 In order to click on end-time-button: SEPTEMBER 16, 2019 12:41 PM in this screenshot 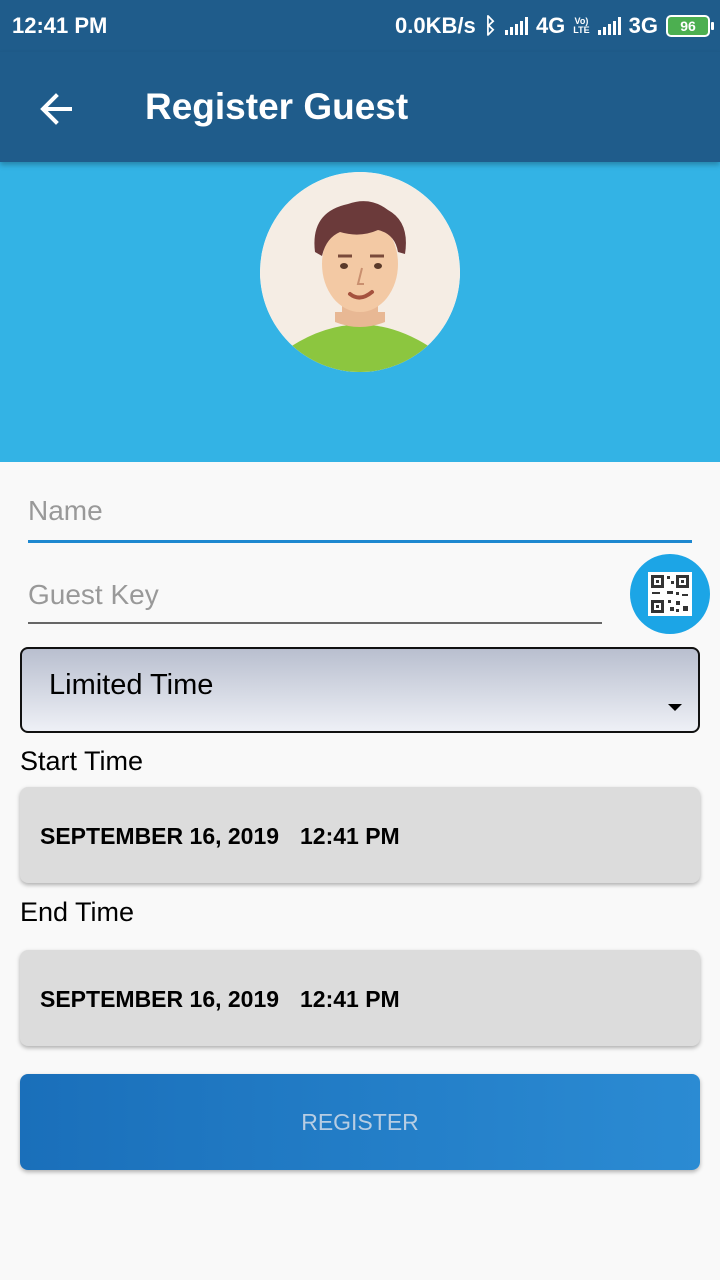, I will do `click(360, 998)`.